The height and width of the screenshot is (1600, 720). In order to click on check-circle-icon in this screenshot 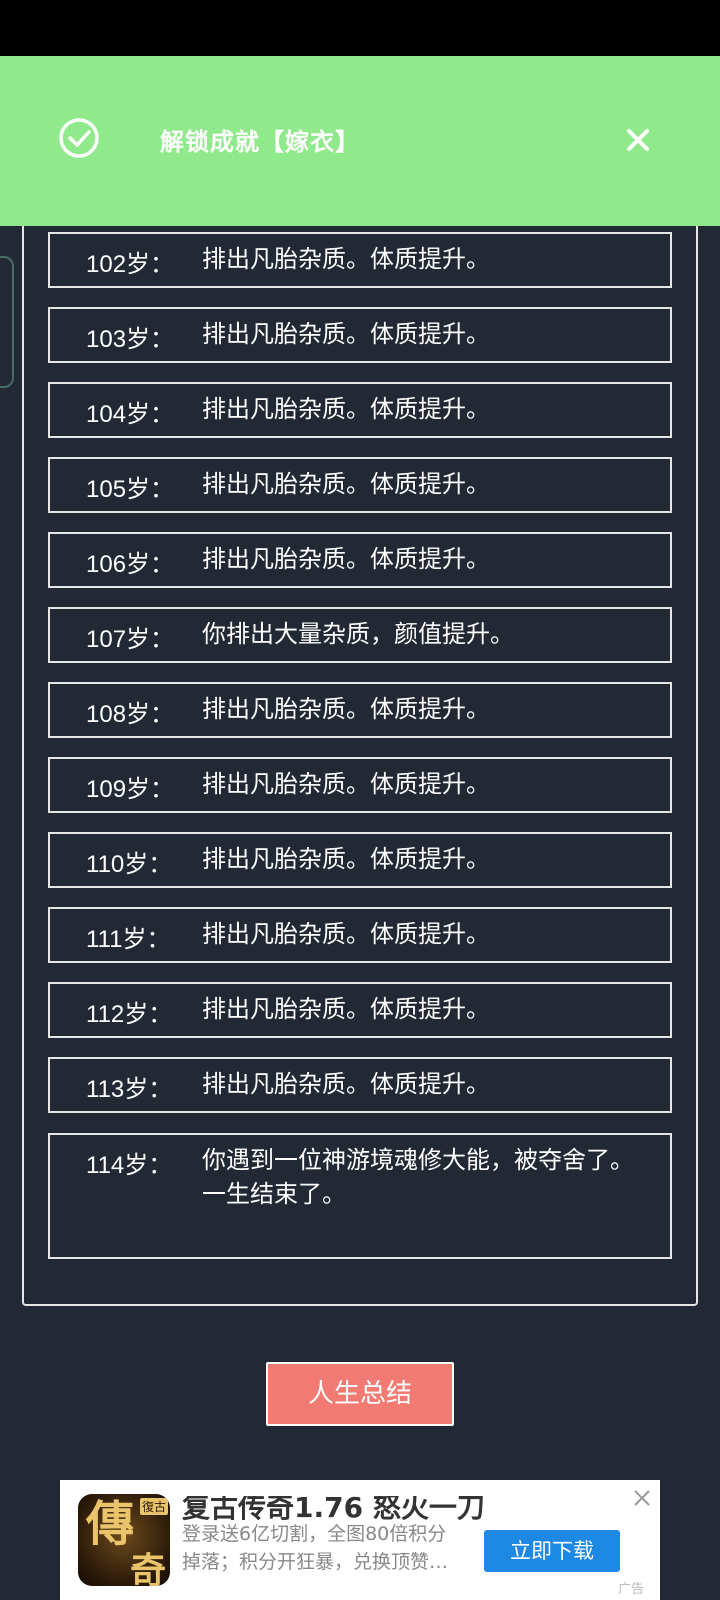, I will do `click(79, 138)`.